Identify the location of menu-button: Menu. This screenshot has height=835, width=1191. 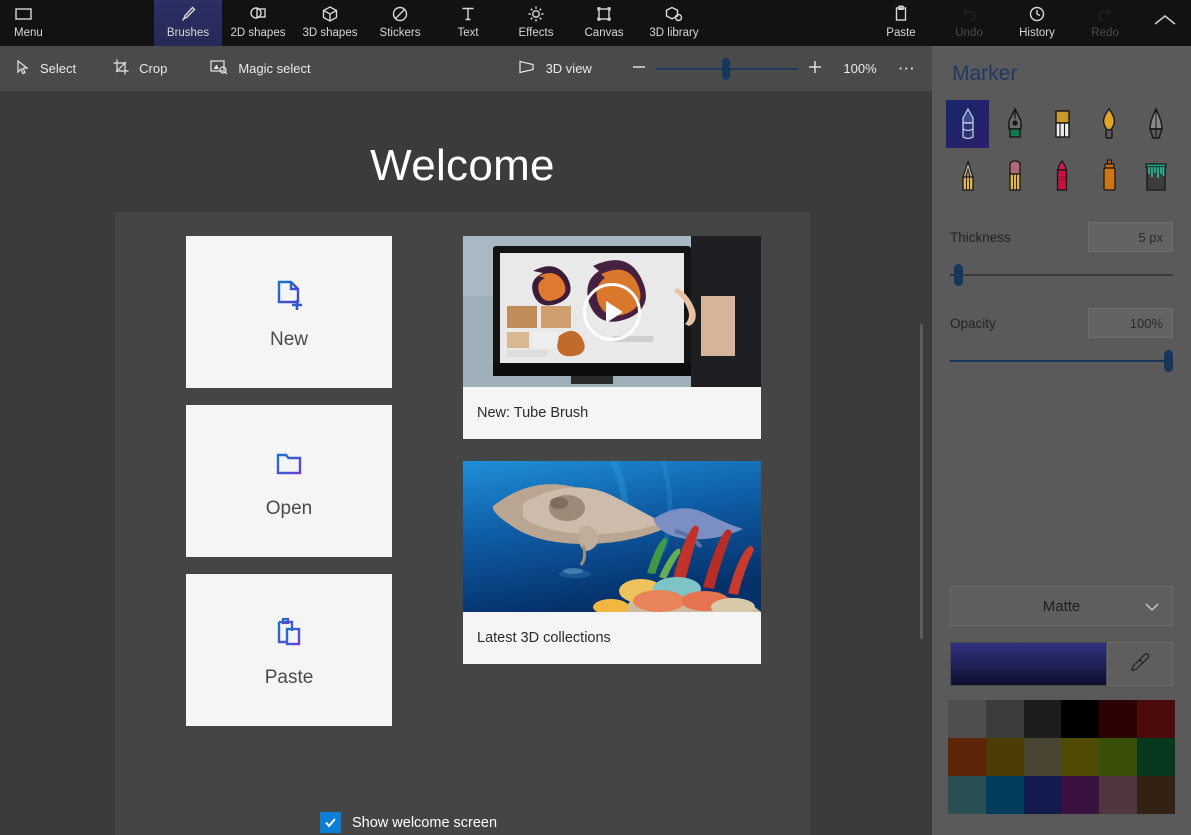
(29, 23).